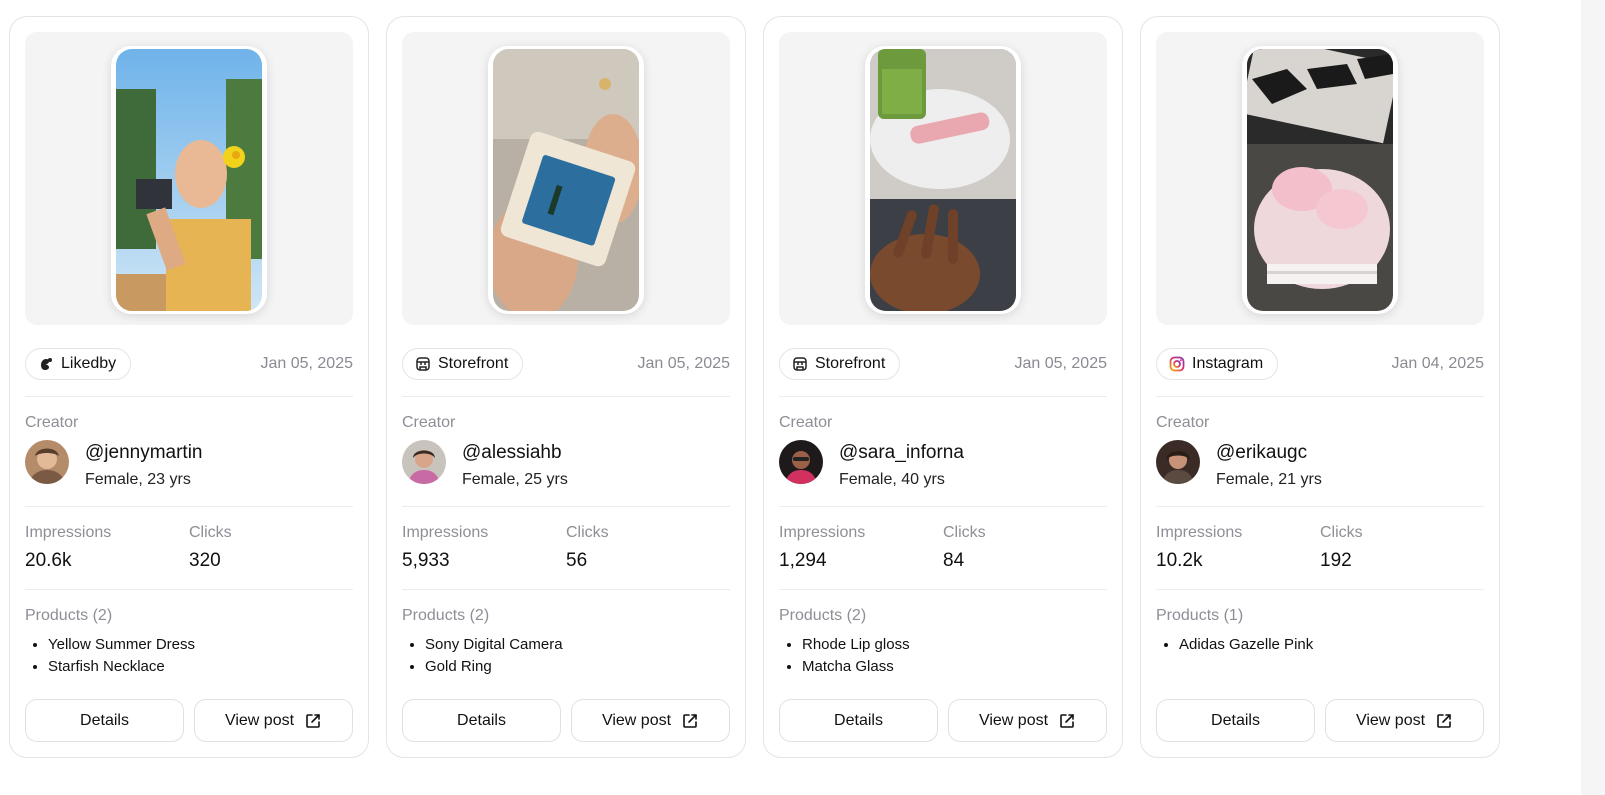 The width and height of the screenshot is (1605, 795). I want to click on source-badge: Likedby, so click(78, 364).